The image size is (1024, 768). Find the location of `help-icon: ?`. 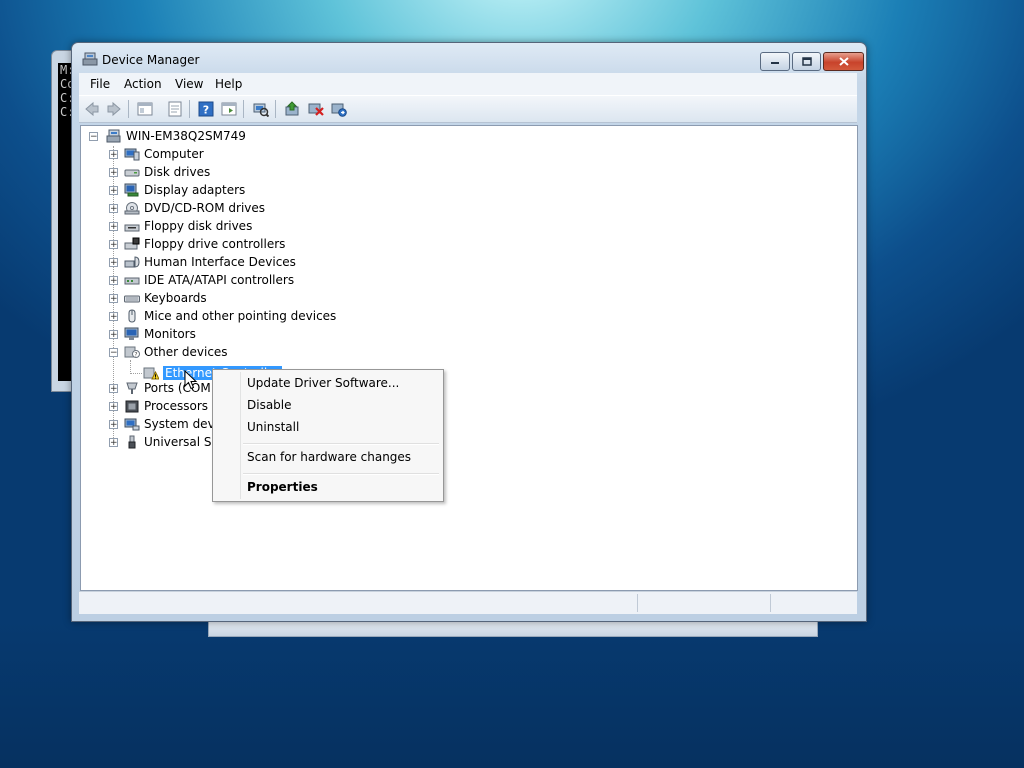

help-icon: ? is located at coordinates (206, 109).